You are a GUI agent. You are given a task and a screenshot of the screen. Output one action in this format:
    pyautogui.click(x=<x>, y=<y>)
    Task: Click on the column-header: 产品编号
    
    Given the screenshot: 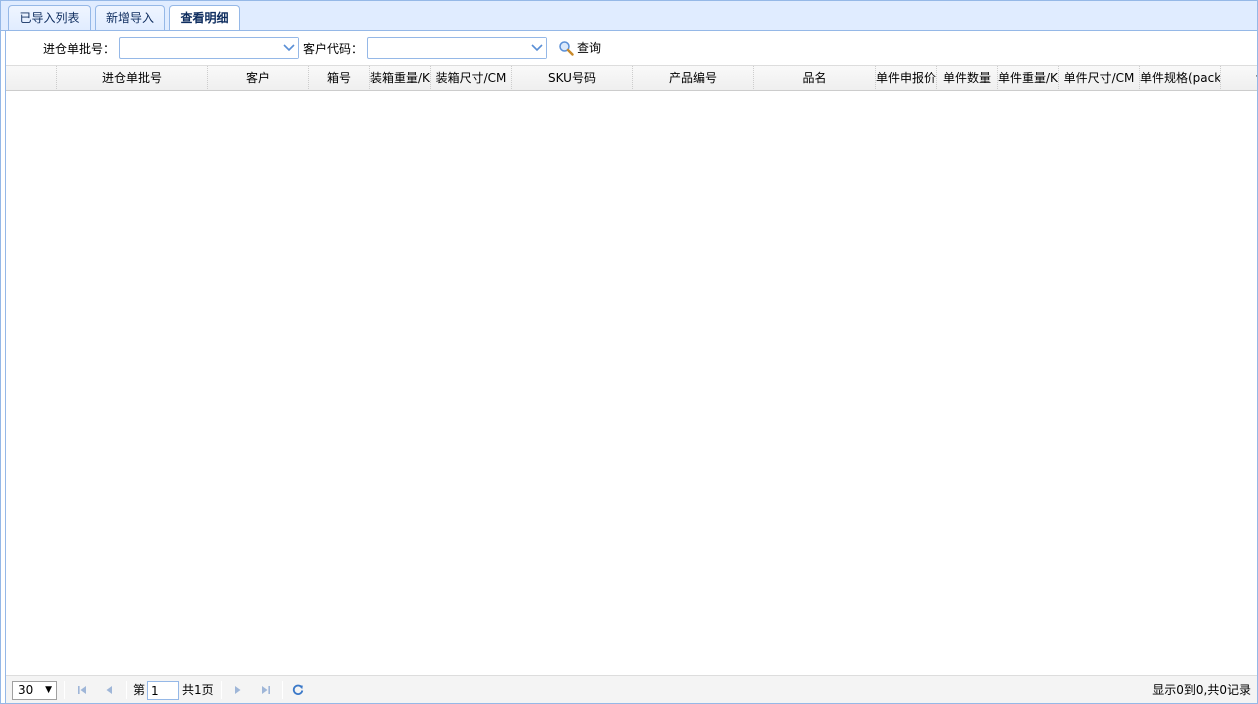 What is the action you would take?
    pyautogui.click(x=693, y=78)
    